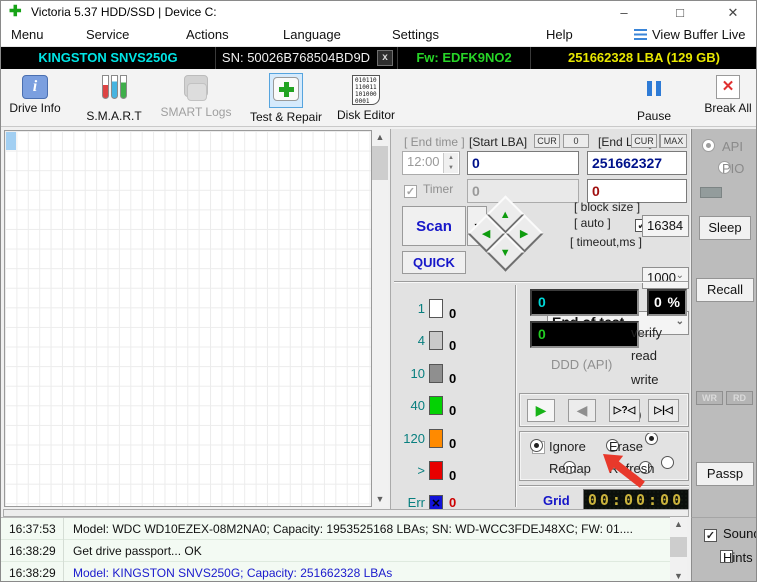  I want to click on grid-label: Grid, so click(556, 500).